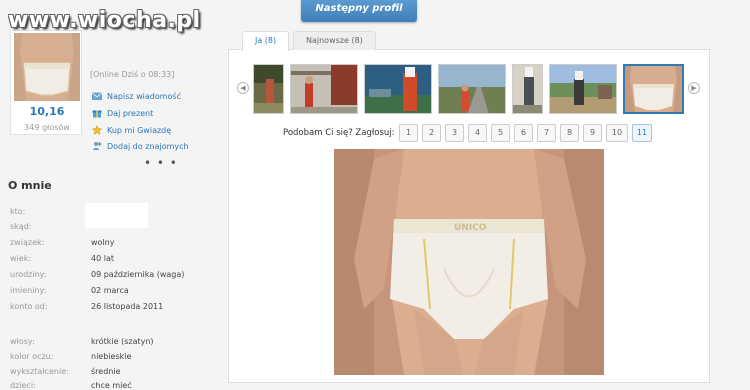  What do you see at coordinates (694, 88) in the screenshot?
I see `chevron-right-icon: ▶` at bounding box center [694, 88].